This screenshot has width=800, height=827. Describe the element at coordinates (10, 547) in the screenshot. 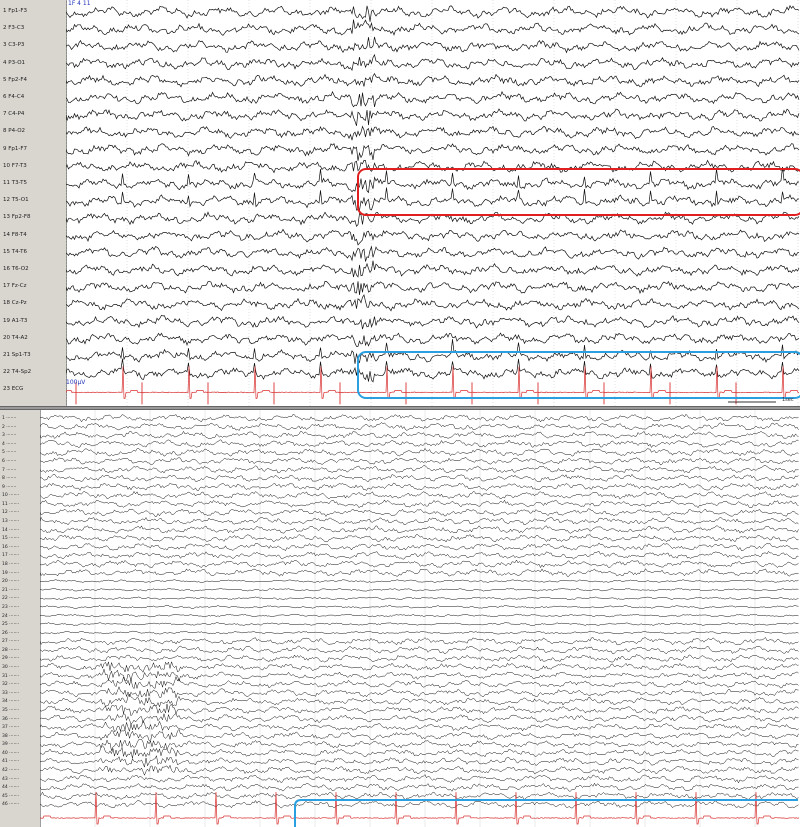

I see `channel-label: 16 ·······` at that location.